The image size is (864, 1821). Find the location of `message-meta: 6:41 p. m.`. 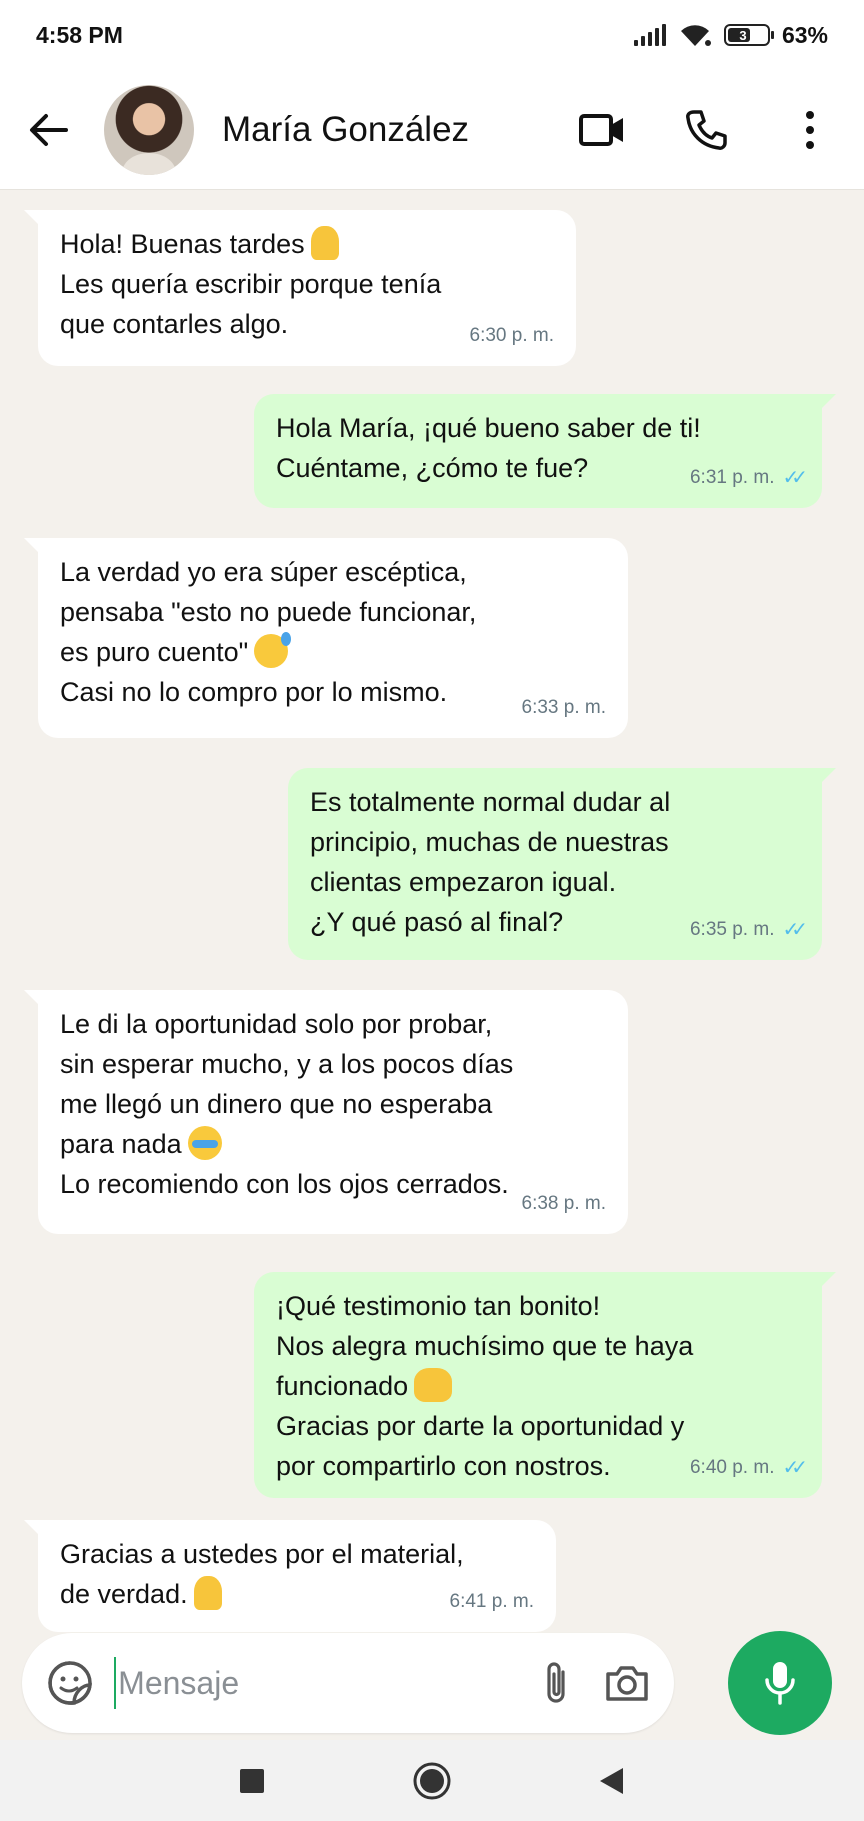

message-meta: 6:41 p. m. is located at coordinates (492, 1602).